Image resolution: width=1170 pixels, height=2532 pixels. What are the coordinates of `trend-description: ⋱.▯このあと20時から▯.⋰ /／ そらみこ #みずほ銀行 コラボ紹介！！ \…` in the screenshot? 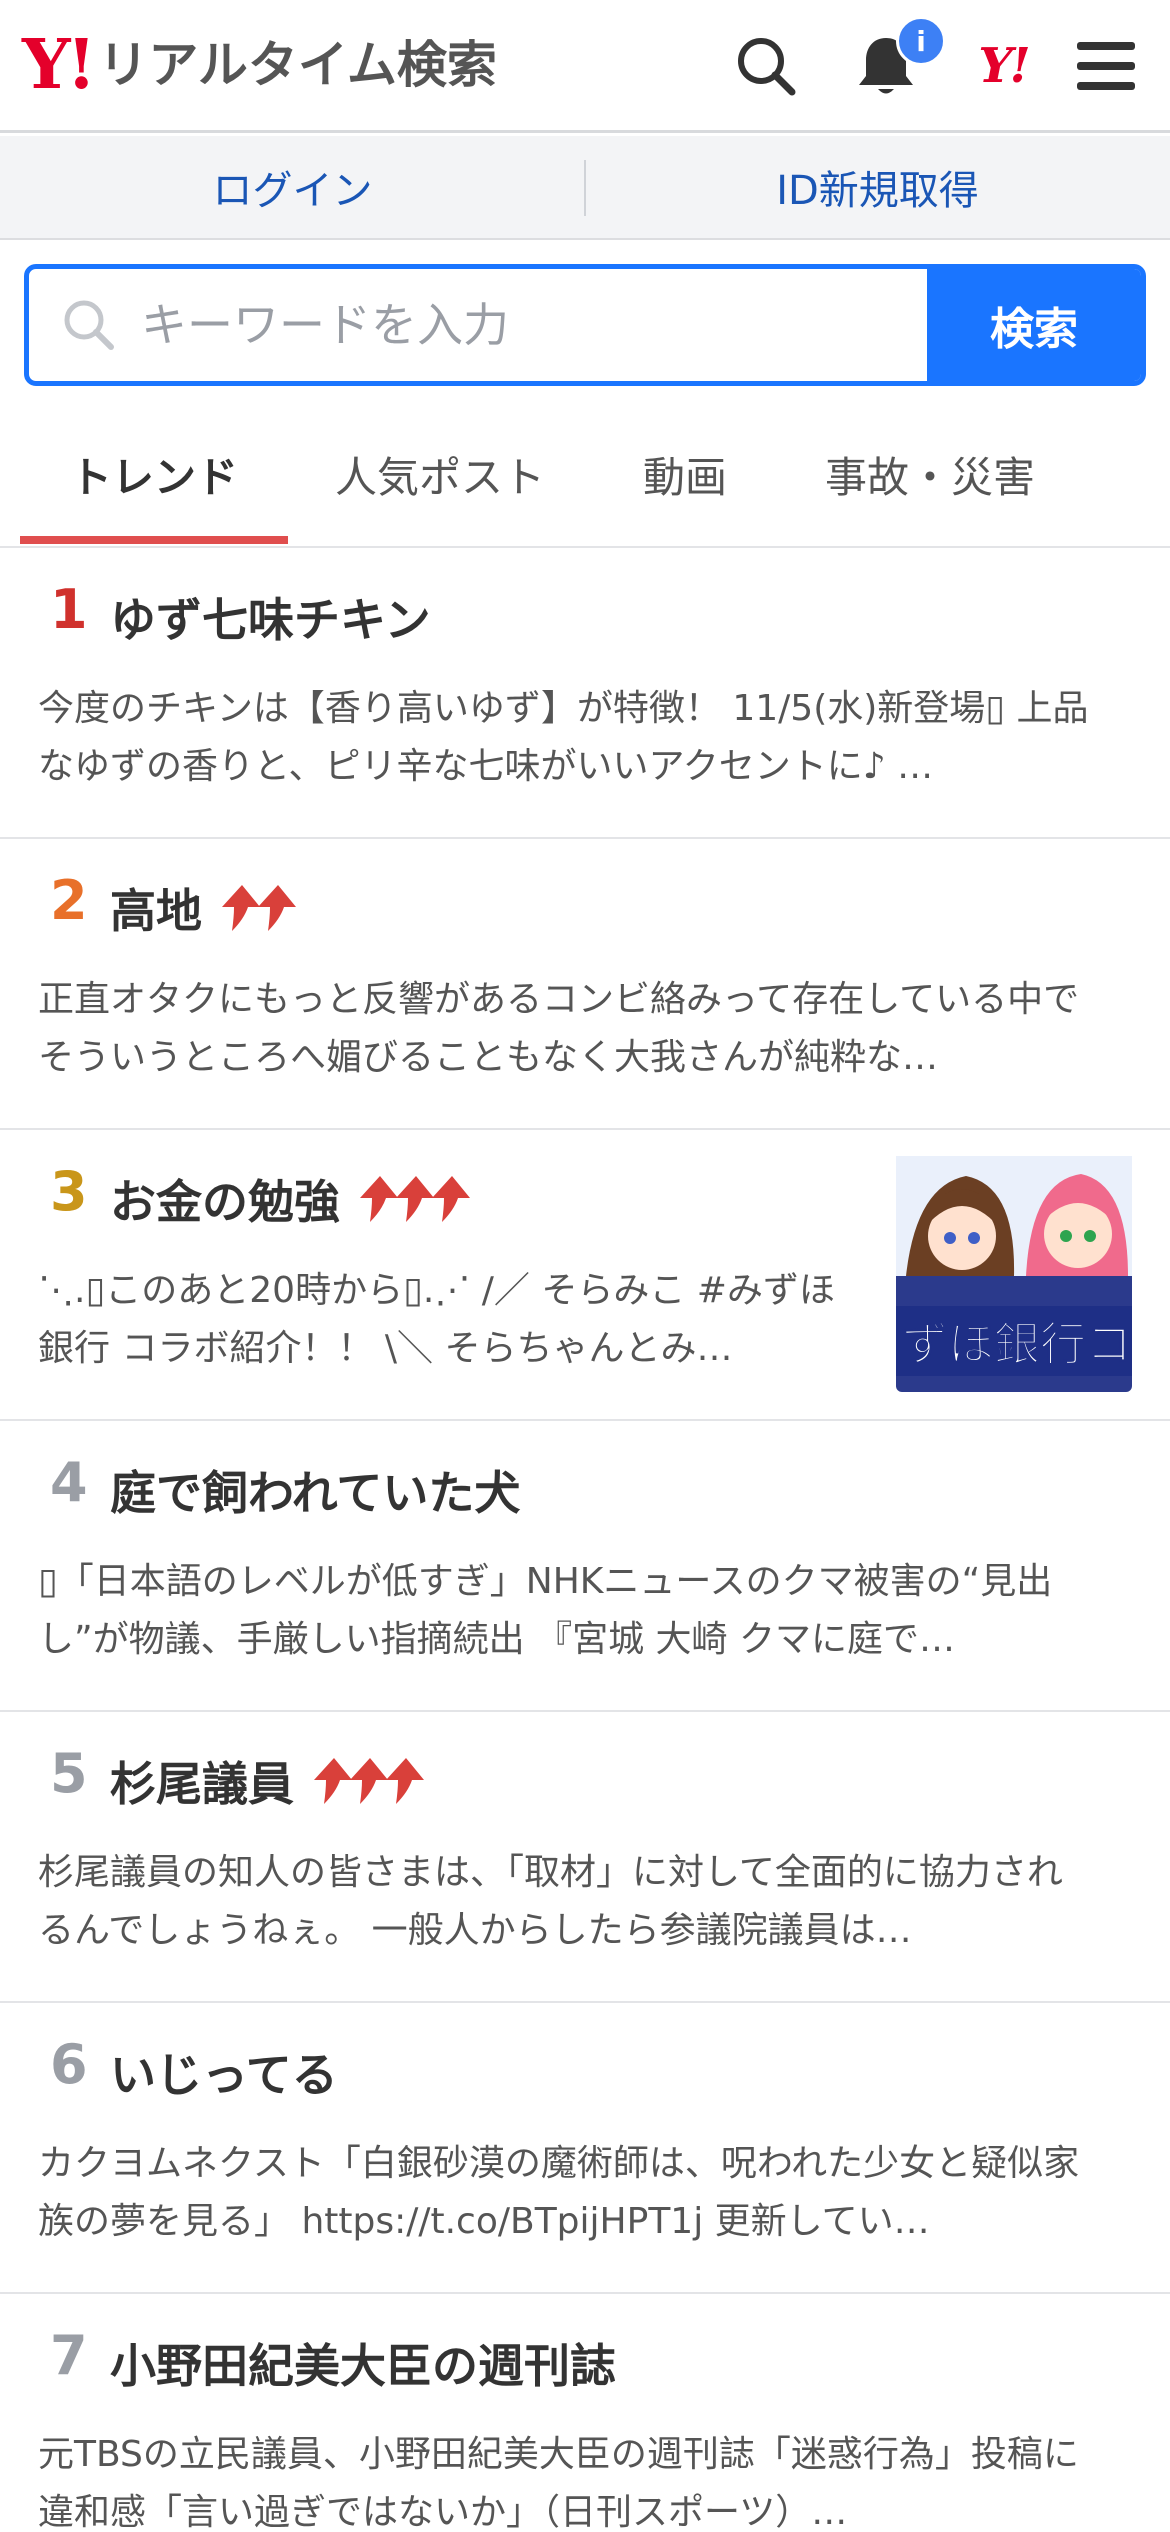 It's located at (436, 1319).